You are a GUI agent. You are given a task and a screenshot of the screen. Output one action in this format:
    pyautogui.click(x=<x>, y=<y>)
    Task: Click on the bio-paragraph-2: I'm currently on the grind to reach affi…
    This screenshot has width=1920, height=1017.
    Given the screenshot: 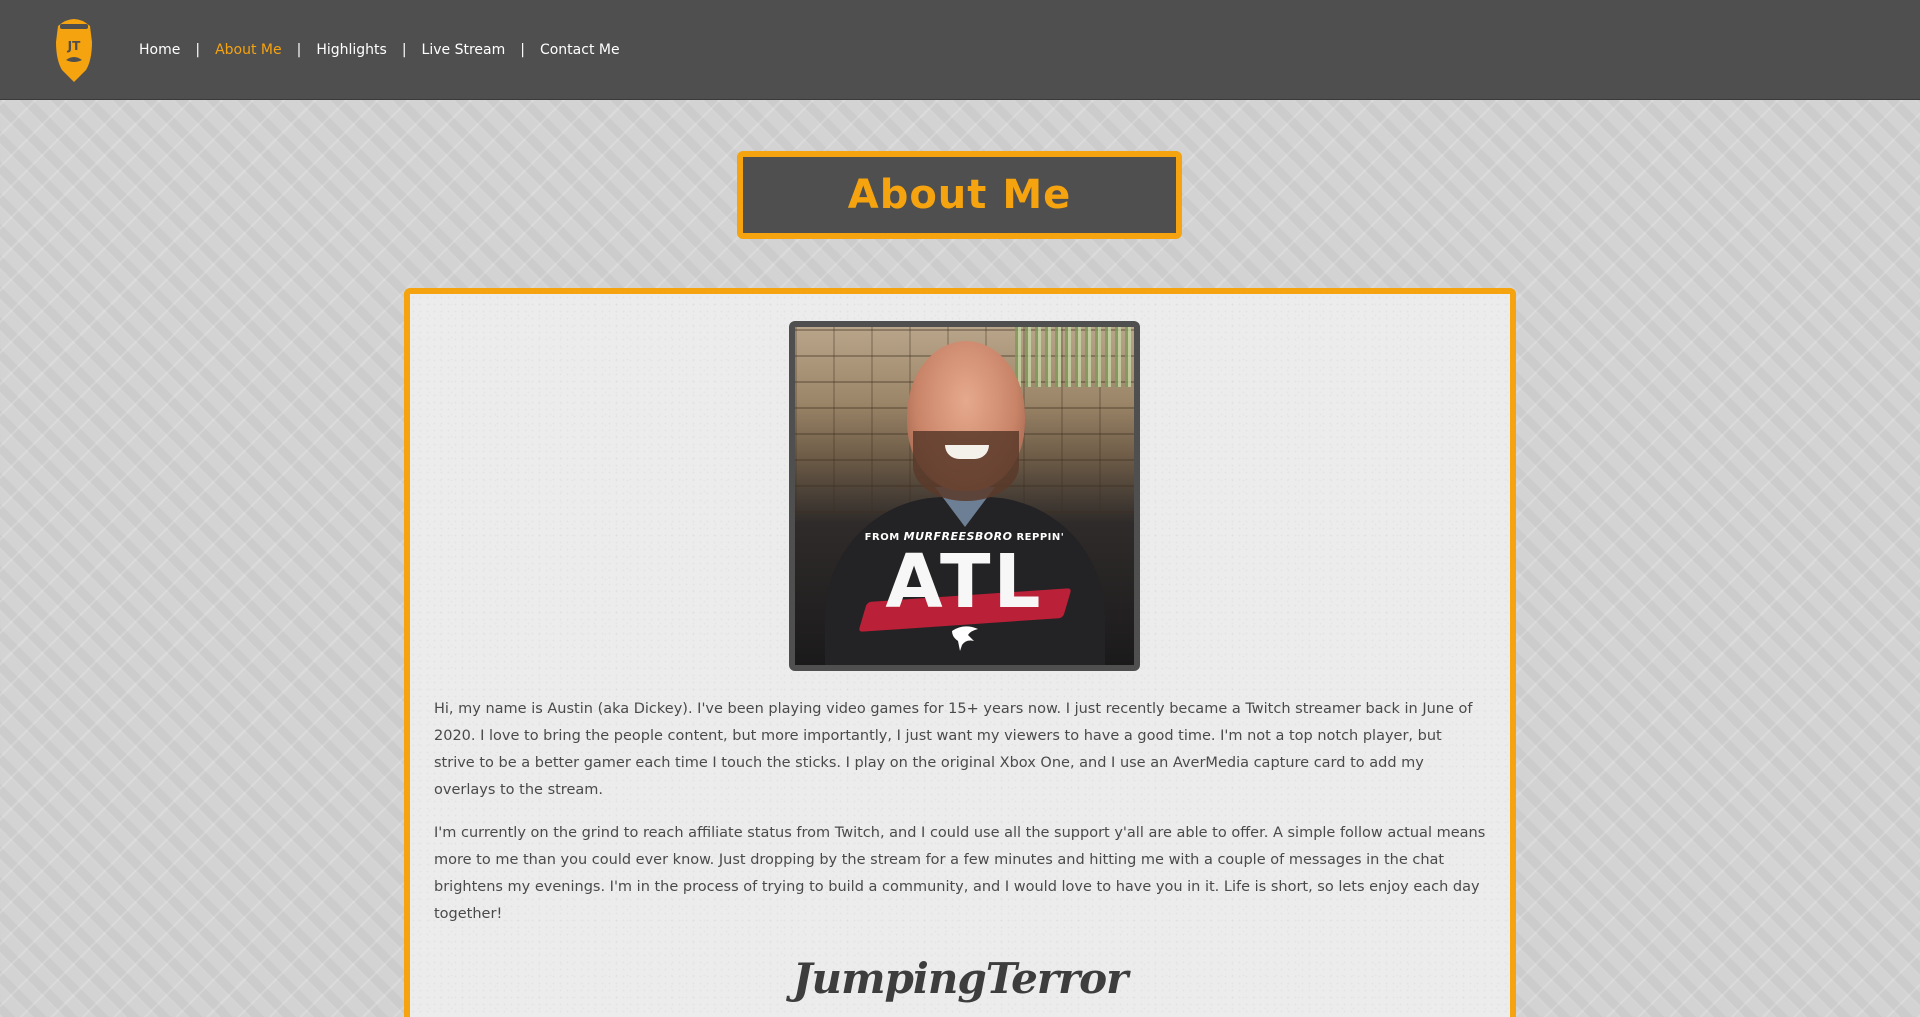 What is the action you would take?
    pyautogui.click(x=960, y=873)
    